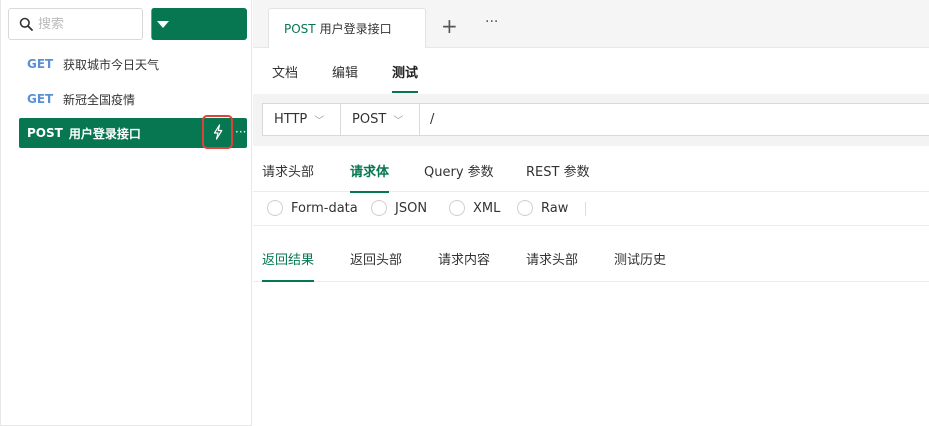 This screenshot has height=426, width=929. I want to click on divider, so click(585, 209).